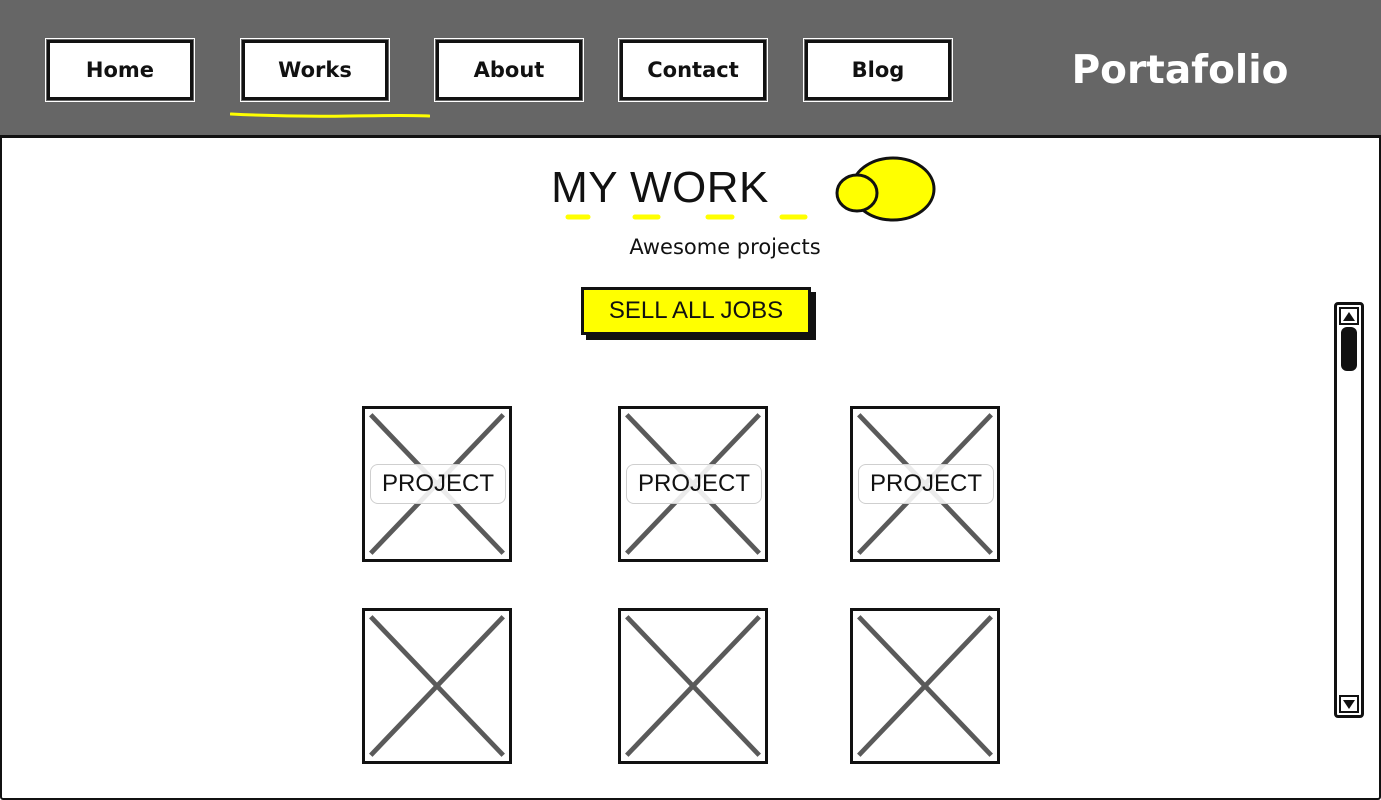 The height and width of the screenshot is (800, 1381). What do you see at coordinates (1349, 510) in the screenshot?
I see `vertical-scrollbar` at bounding box center [1349, 510].